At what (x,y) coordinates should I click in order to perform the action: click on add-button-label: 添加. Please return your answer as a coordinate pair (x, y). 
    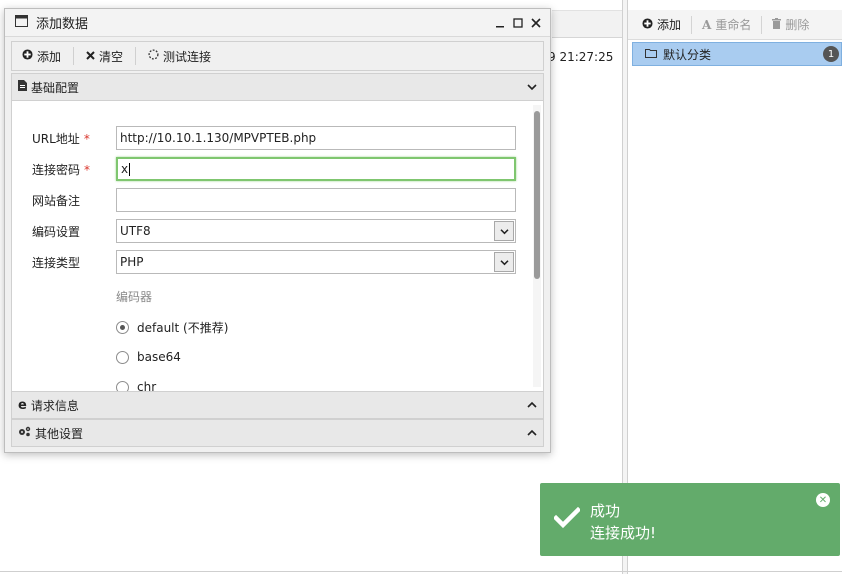
    Looking at the image, I should click on (49, 56).